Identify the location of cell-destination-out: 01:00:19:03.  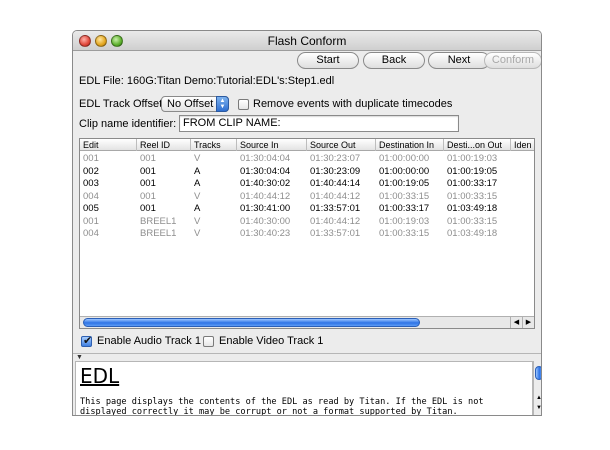
(472, 158).